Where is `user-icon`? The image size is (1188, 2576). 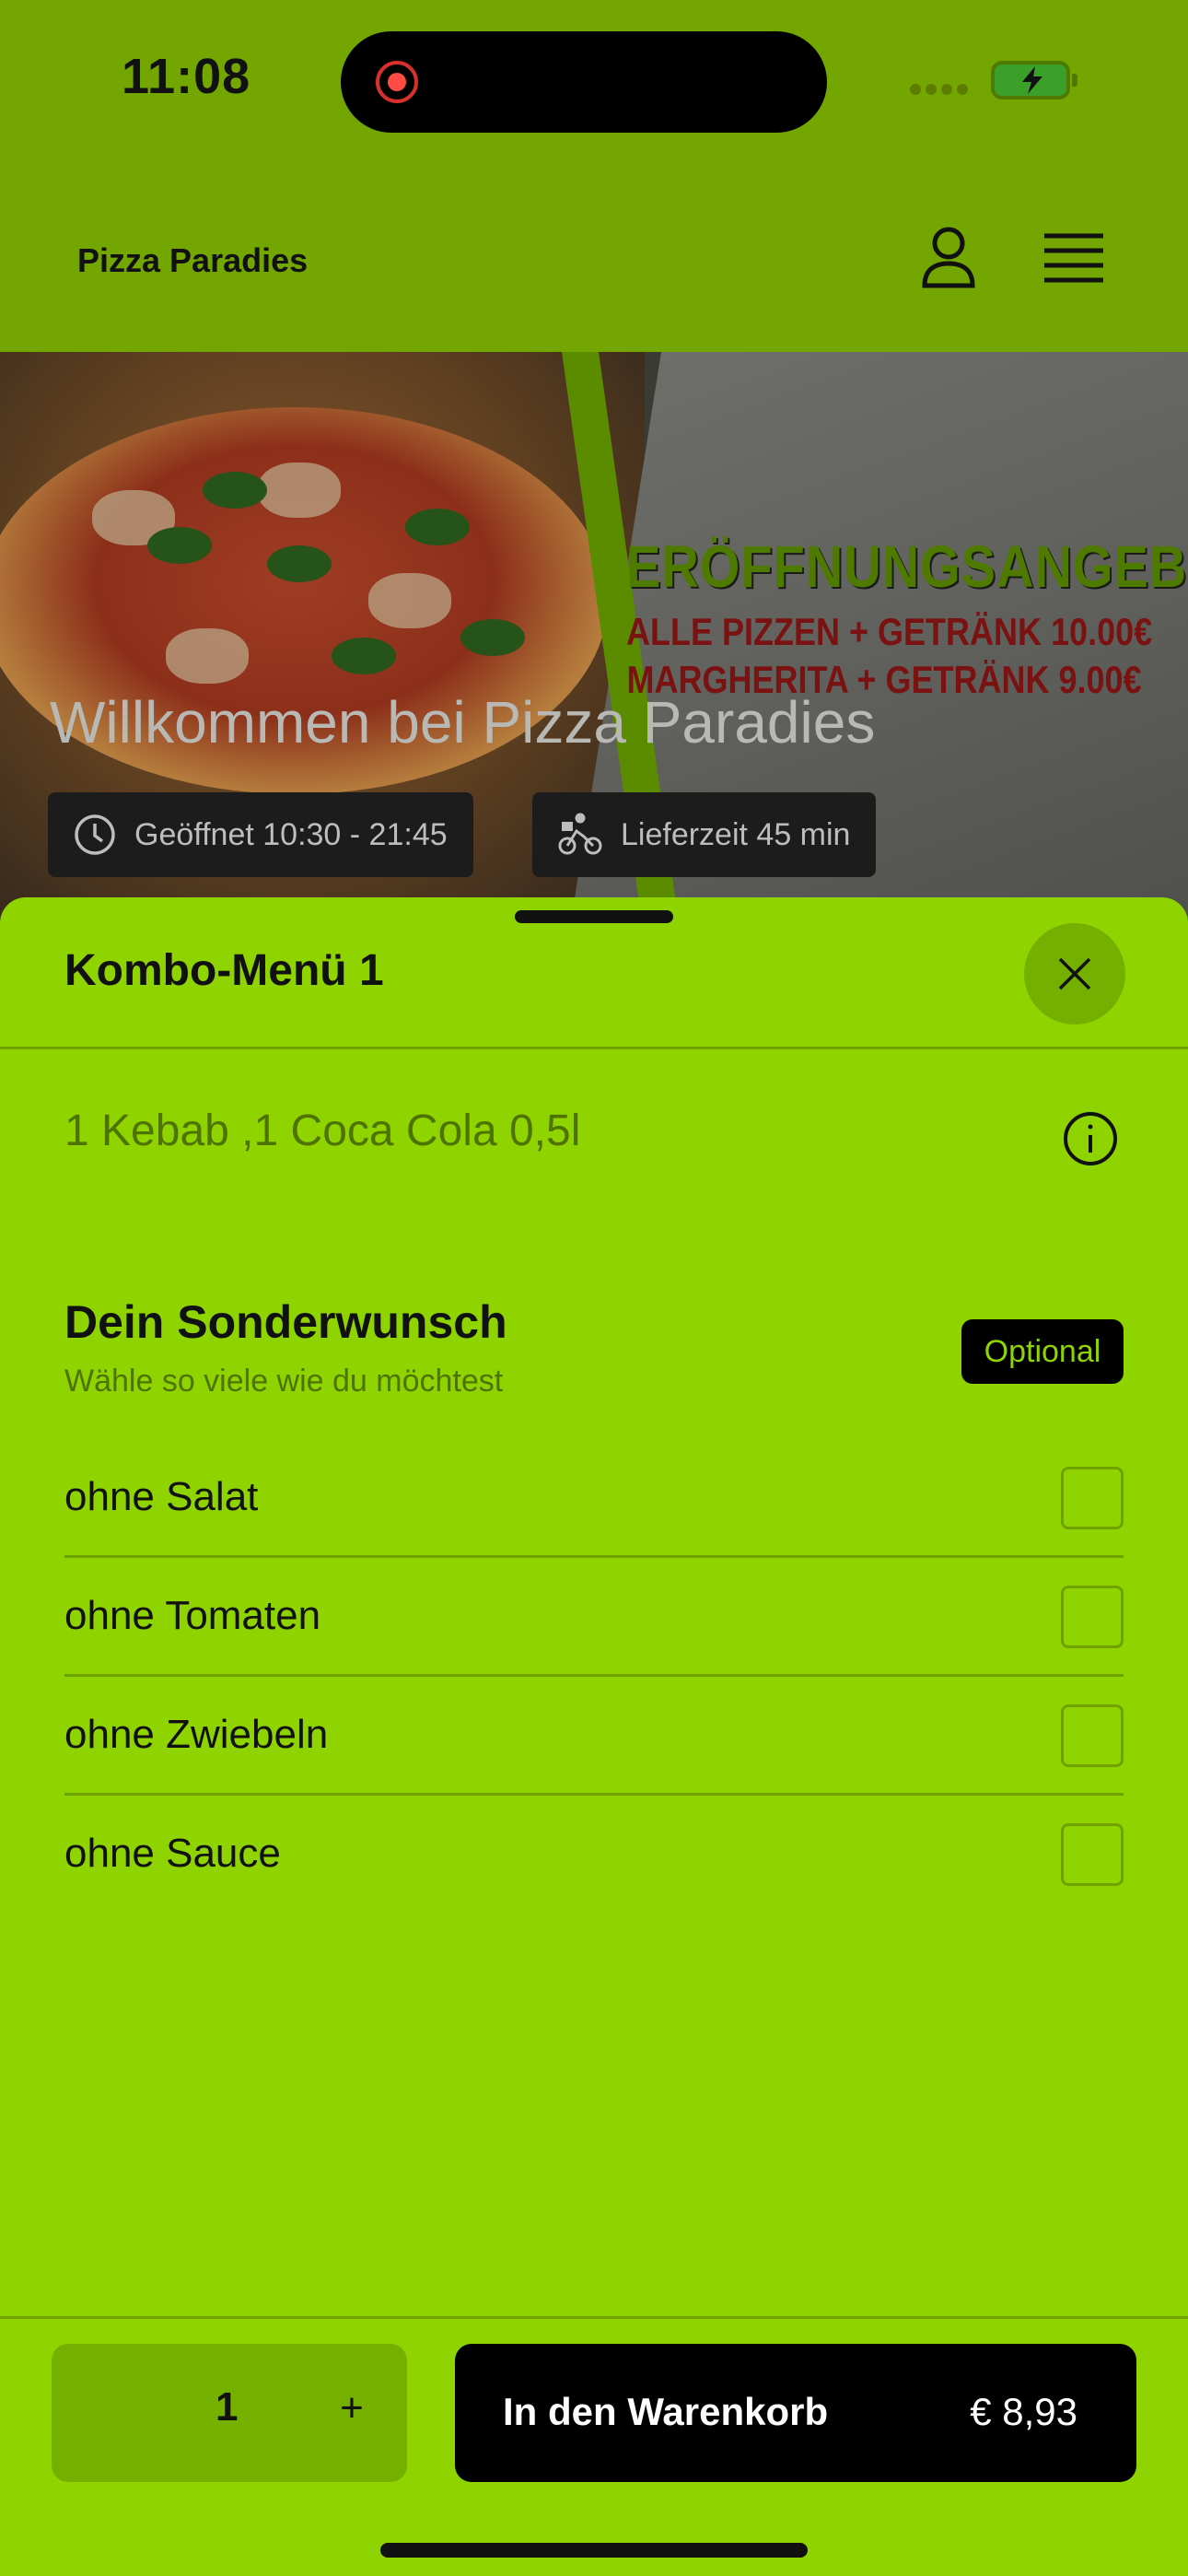
user-icon is located at coordinates (948, 258).